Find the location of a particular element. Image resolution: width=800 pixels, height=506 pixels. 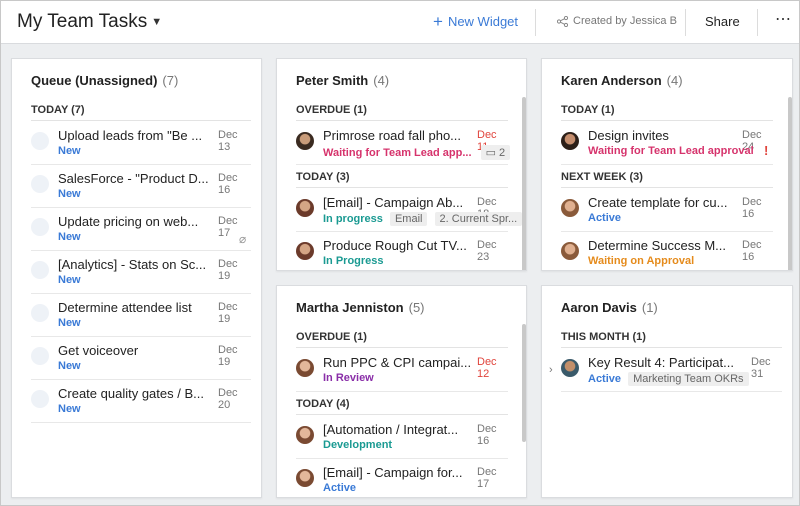

new-widget-label: New Widget is located at coordinates (483, 21).